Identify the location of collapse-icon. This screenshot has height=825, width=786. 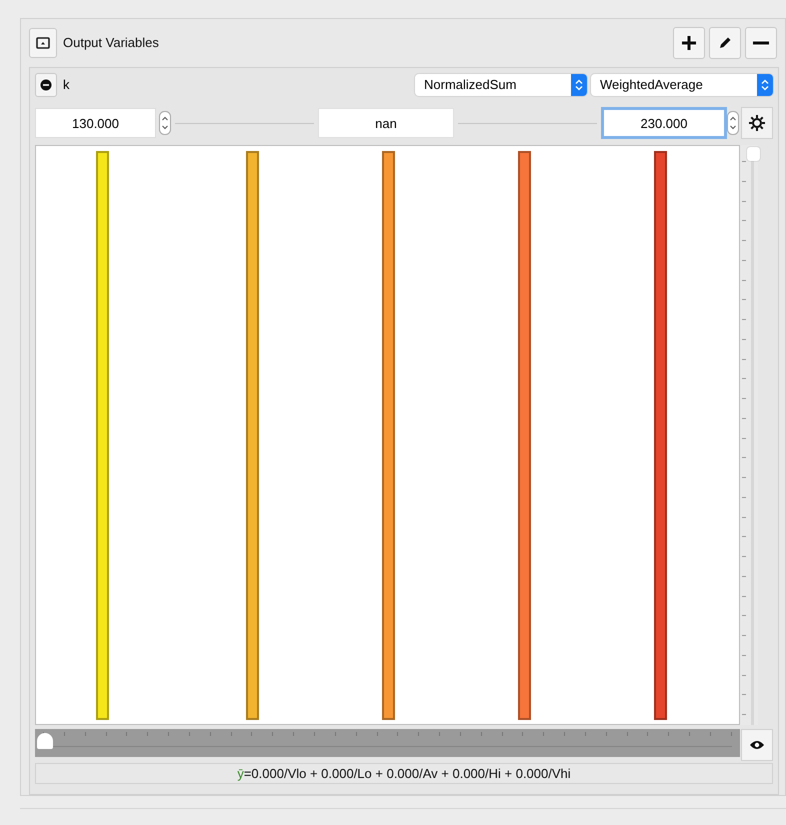
(43, 43).